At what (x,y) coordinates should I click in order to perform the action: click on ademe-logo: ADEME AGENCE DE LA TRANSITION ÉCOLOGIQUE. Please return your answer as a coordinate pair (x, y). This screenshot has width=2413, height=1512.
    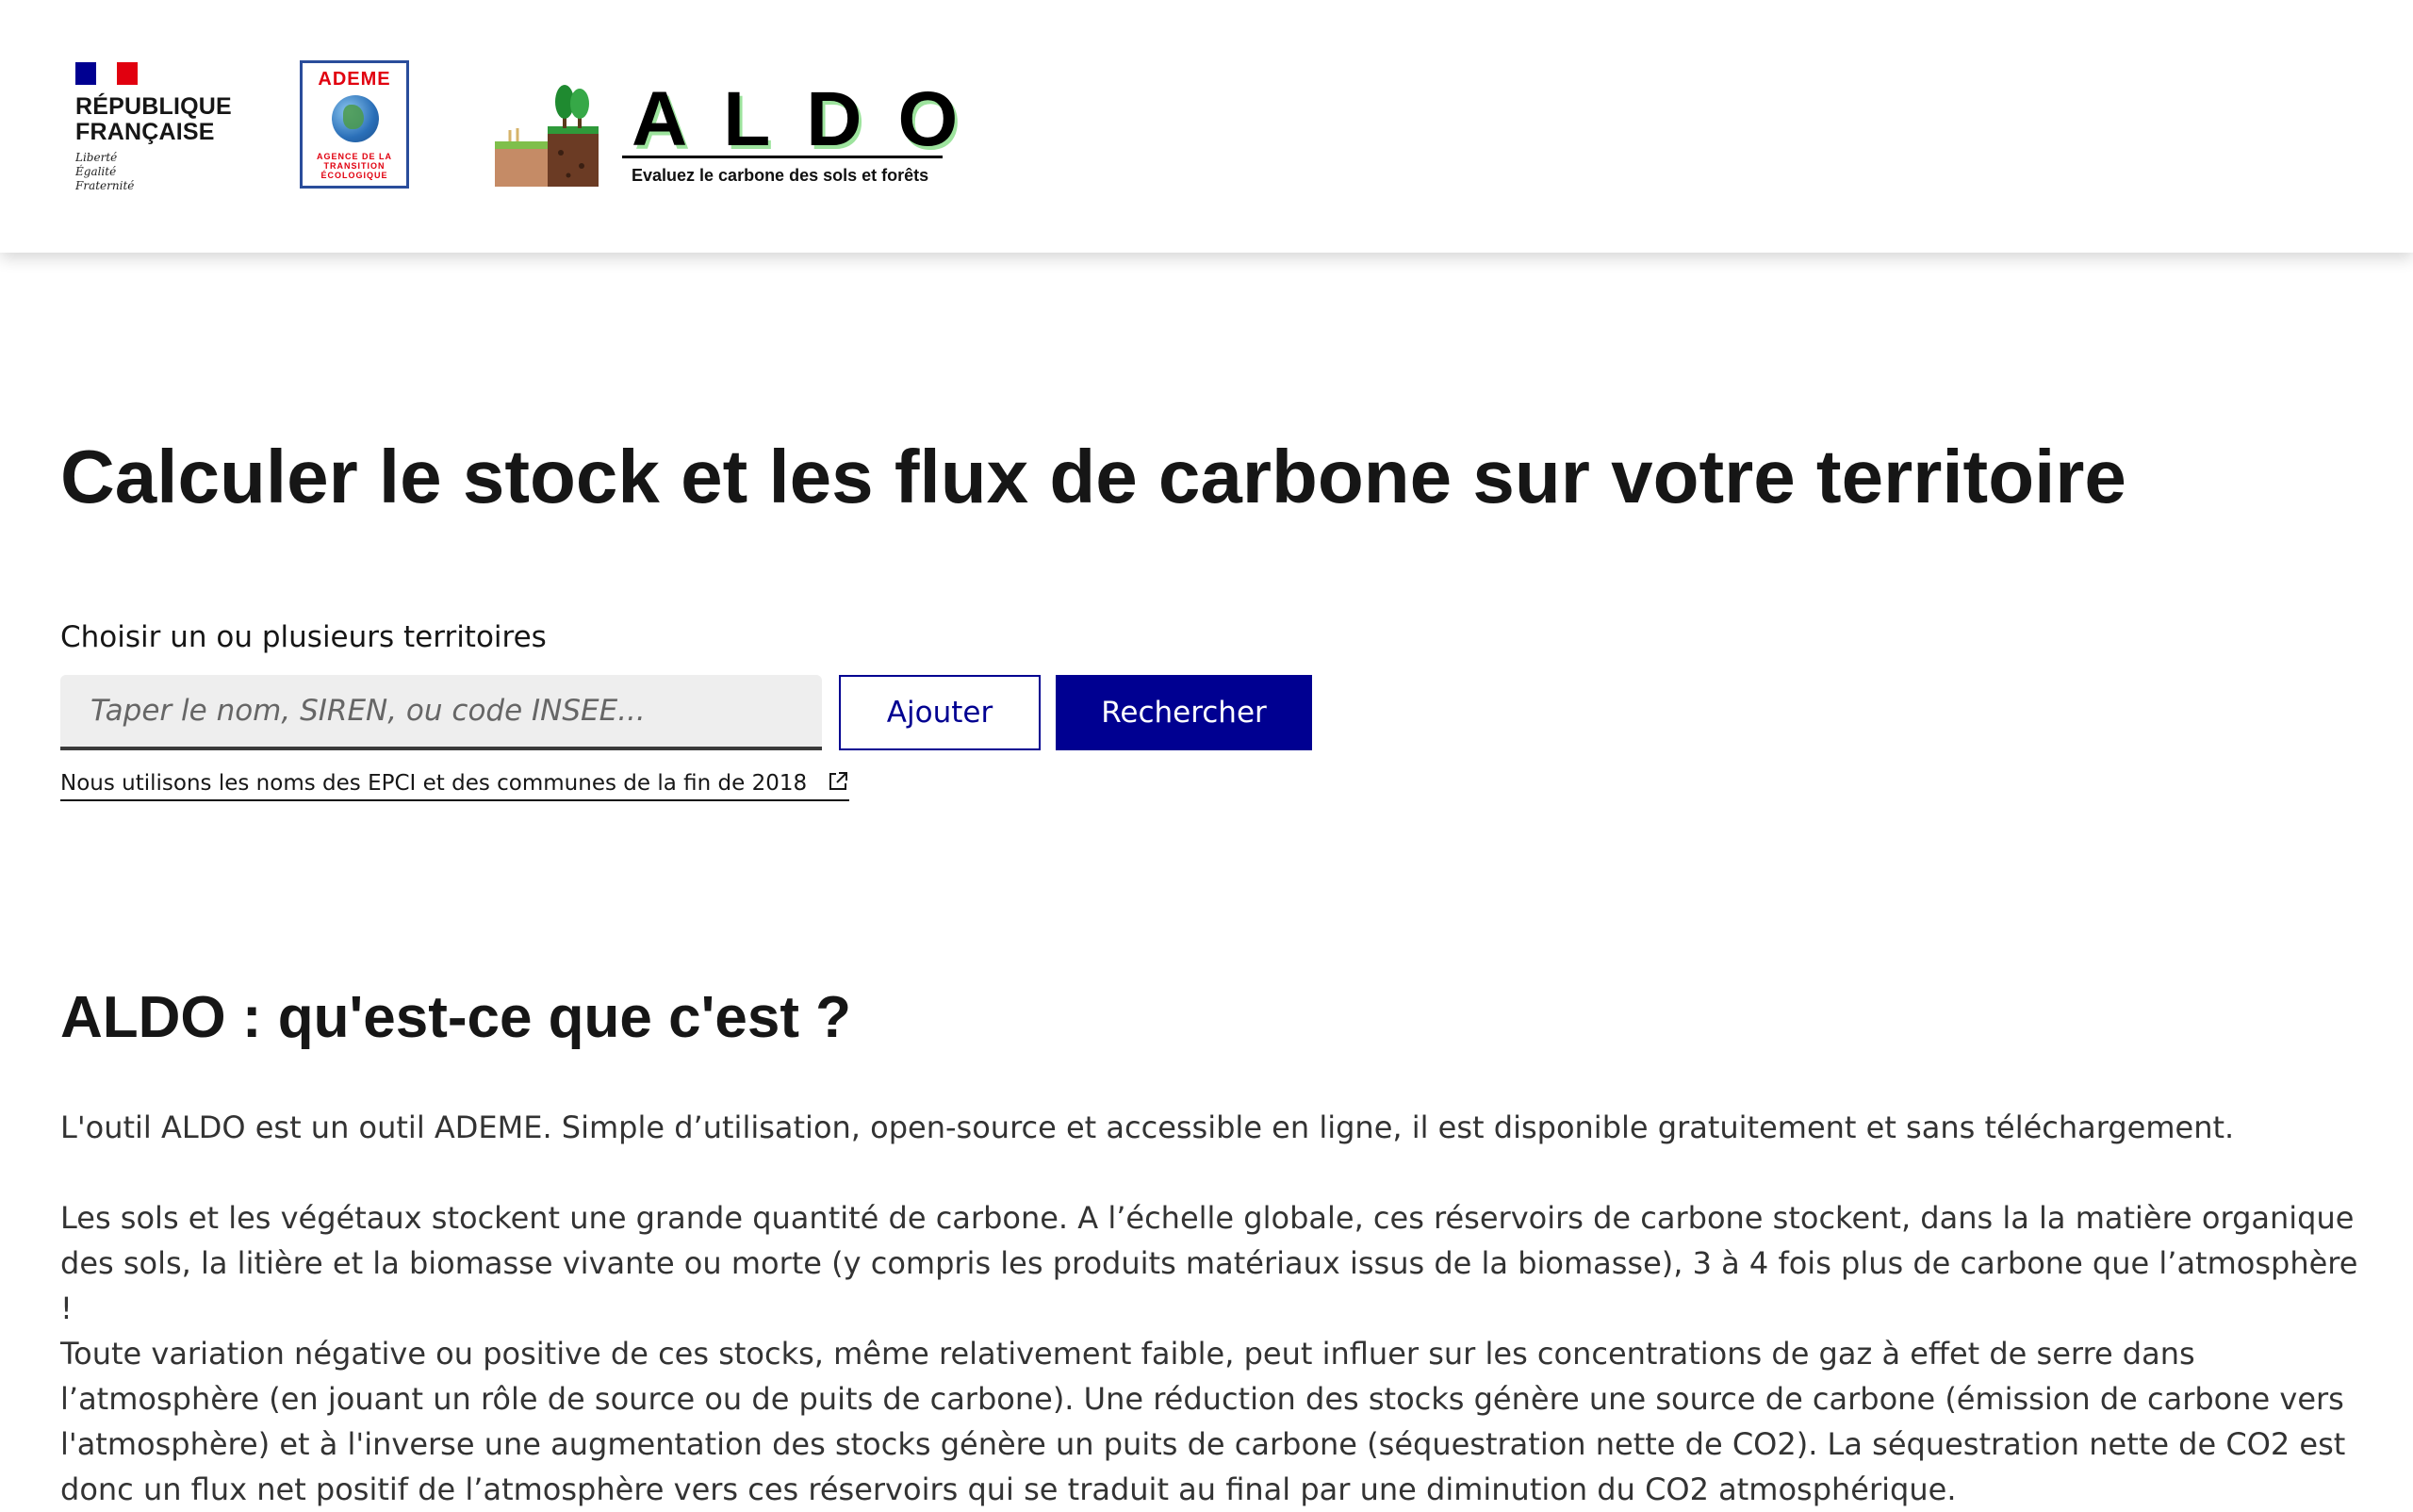
    Looking at the image, I should click on (355, 125).